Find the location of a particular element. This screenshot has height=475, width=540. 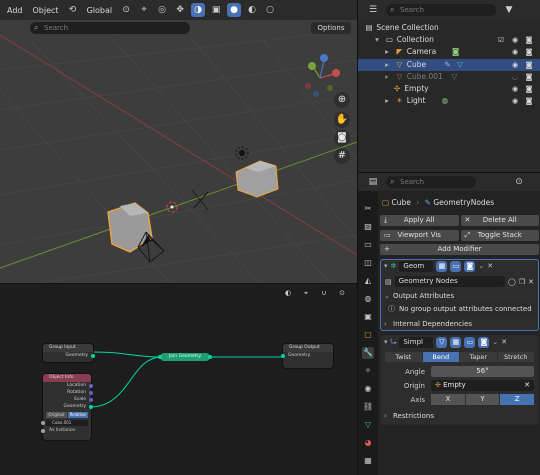

viewport-search-input: ⌕ Search is located at coordinates (110, 28).